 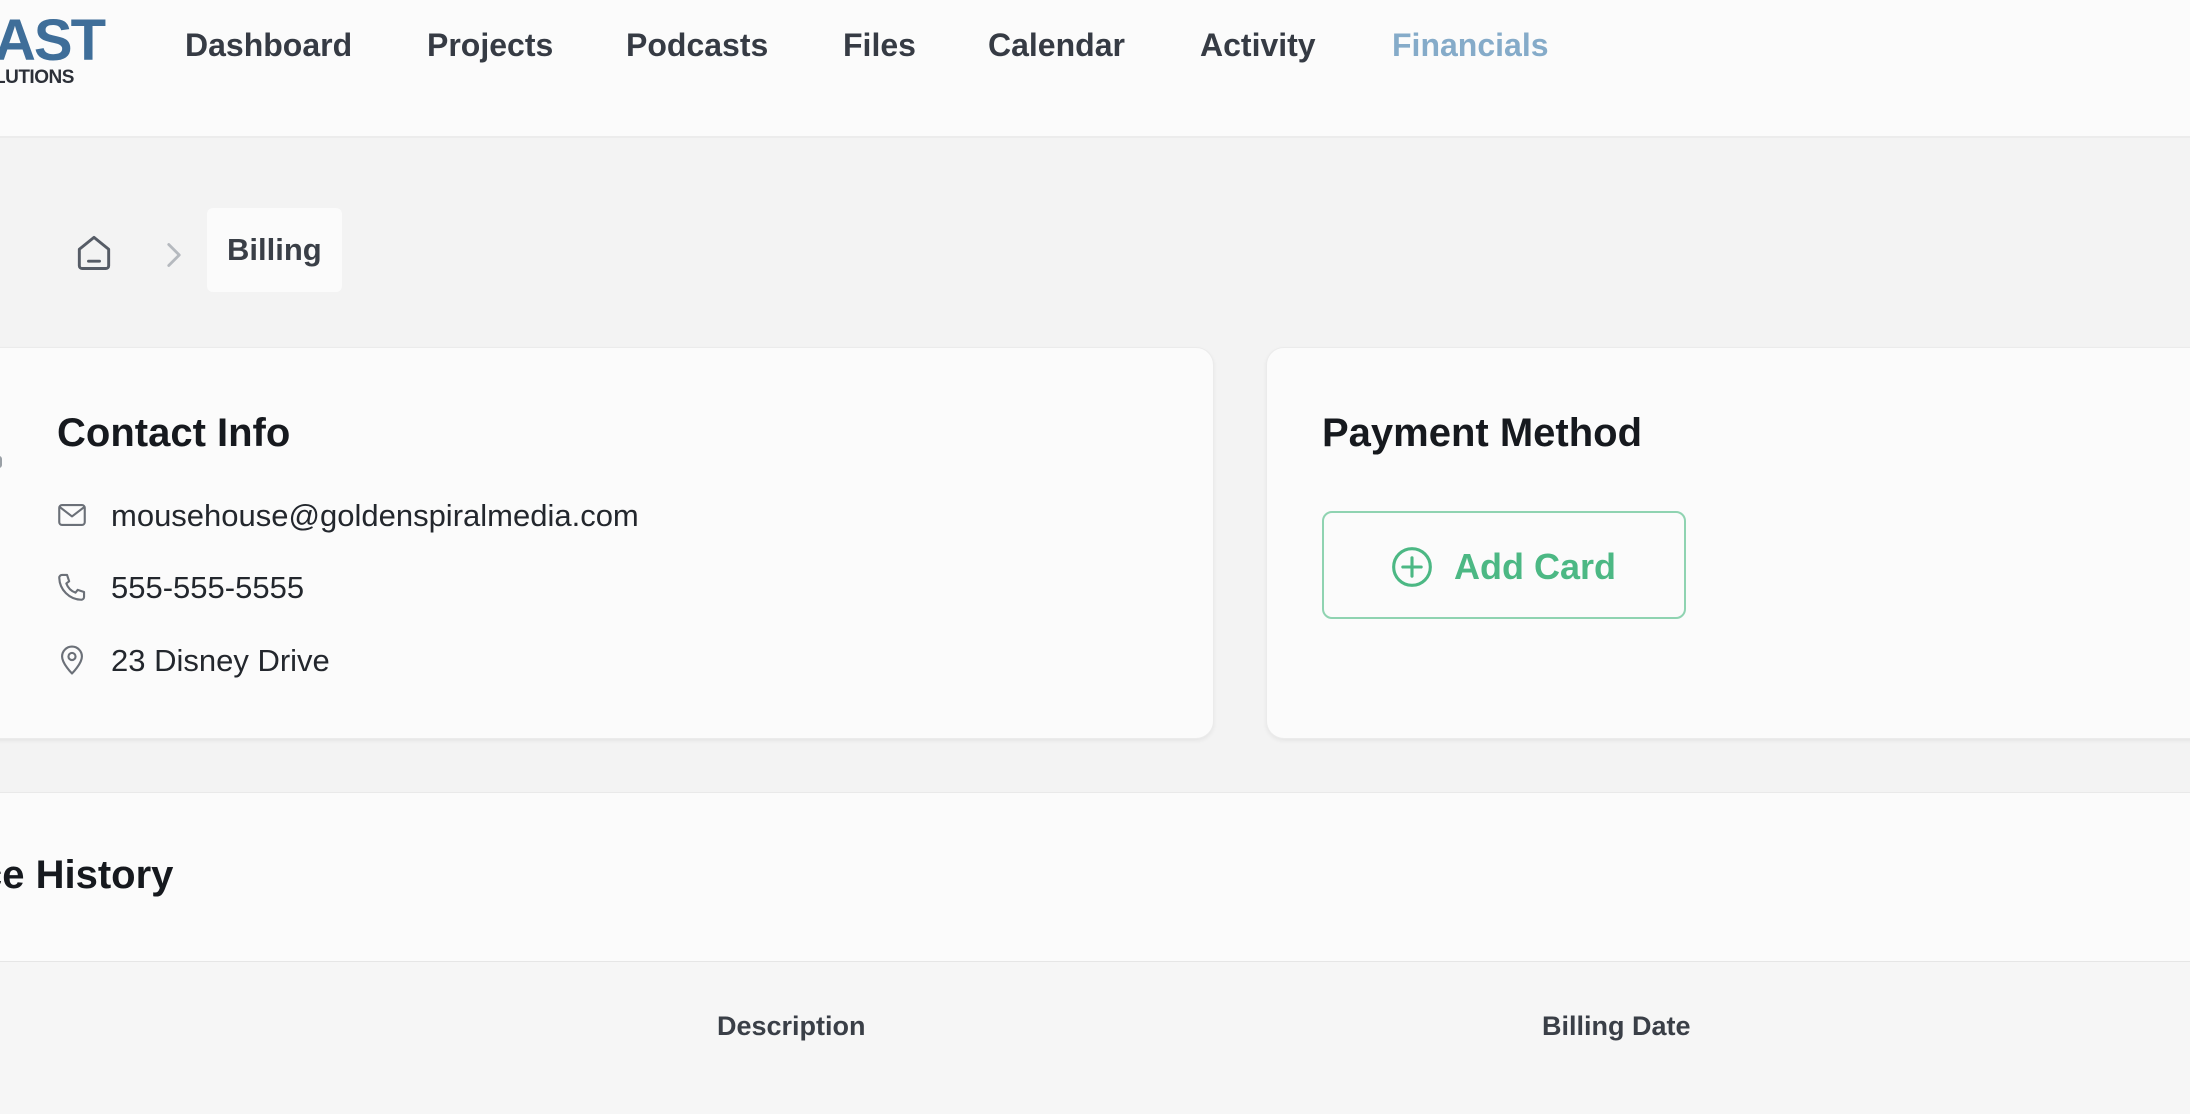 I want to click on contact-address: 23 Disney Drive, so click(x=220, y=660).